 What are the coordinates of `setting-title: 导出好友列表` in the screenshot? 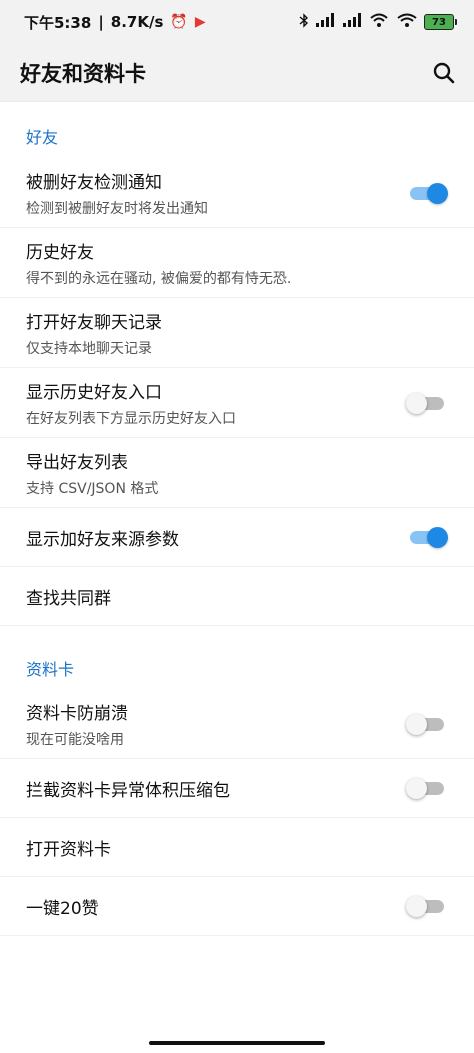 It's located at (77, 462).